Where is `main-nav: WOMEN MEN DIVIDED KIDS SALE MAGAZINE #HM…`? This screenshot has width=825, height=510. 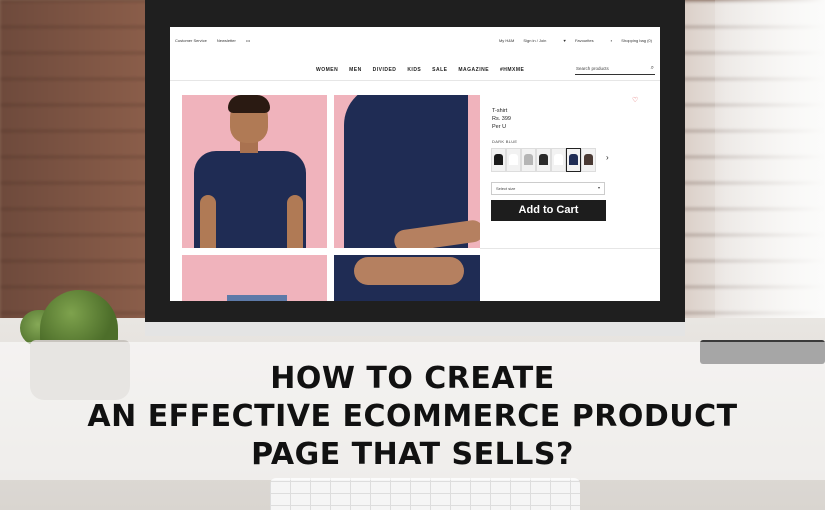 main-nav: WOMEN MEN DIVIDED KIDS SALE MAGAZINE #HM… is located at coordinates (415, 71).